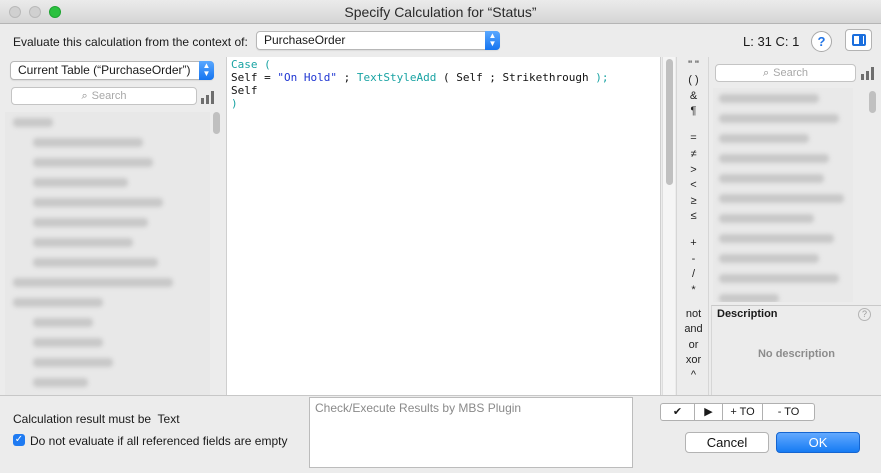 The image size is (881, 473). Describe the element at coordinates (796, 350) in the screenshot. I see `description-panel: Description ? No description` at that location.